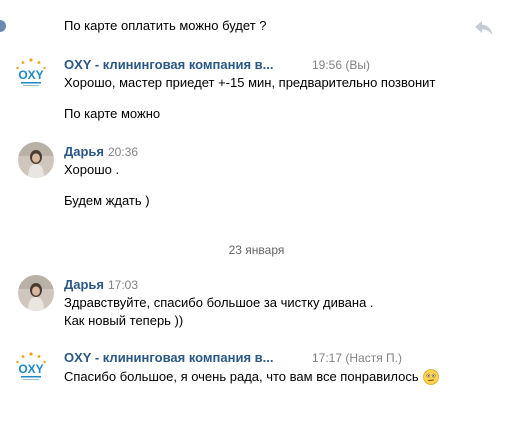 This screenshot has height=433, width=513. Describe the element at coordinates (165, 25) in the screenshot. I see `message-text: По карте оплатить можно будет ?` at that location.